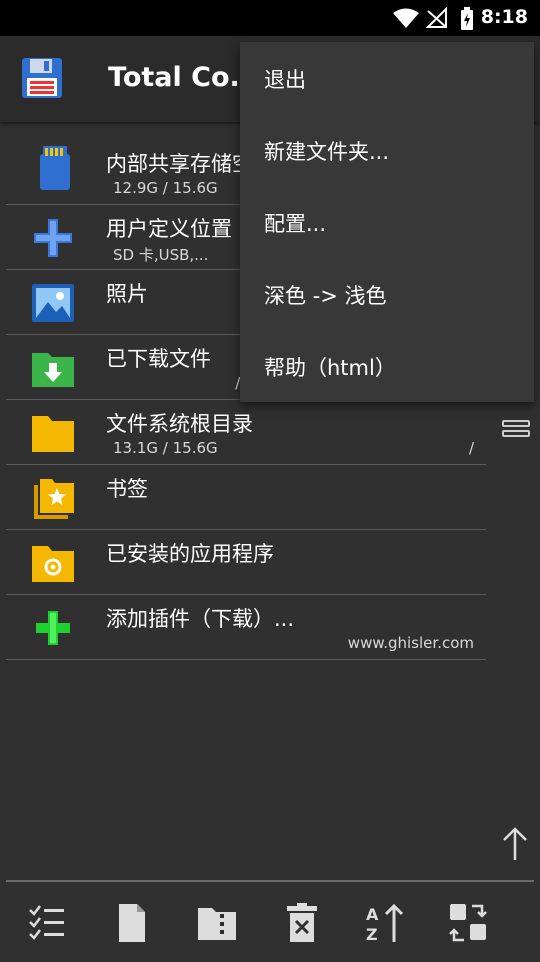 The height and width of the screenshot is (962, 540). Describe the element at coordinates (55, 168) in the screenshot. I see `sd-card-icon` at that location.